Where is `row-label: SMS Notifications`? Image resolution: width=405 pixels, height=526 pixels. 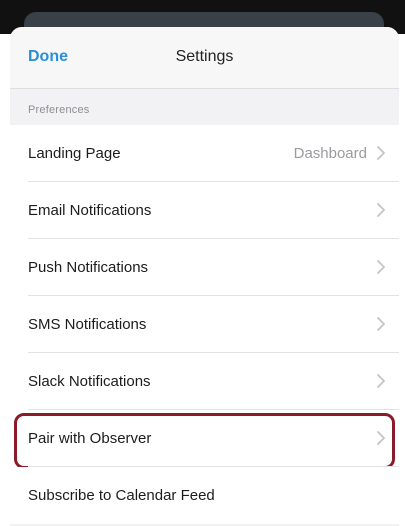 row-label: SMS Notifications is located at coordinates (87, 324).